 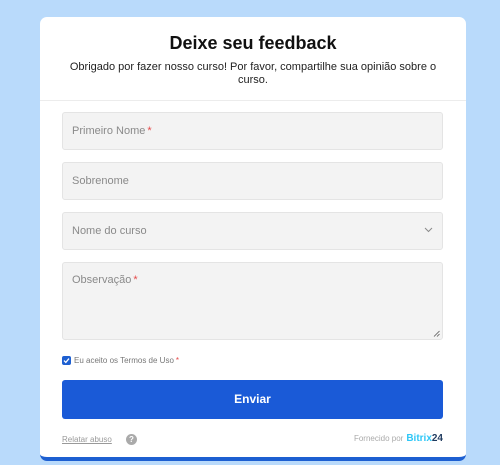 I want to click on form-footer: Relatar abuso ? Fornecido por Bitrix 24, so click(x=252, y=440).